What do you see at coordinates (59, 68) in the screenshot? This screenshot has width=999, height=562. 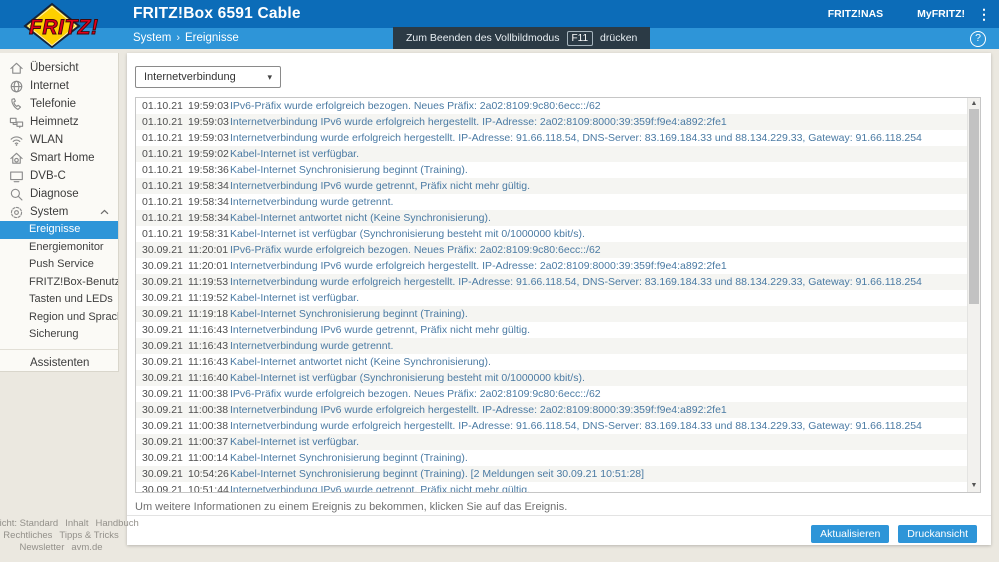 I see `sidebar-item-übersicht: Übersicht` at bounding box center [59, 68].